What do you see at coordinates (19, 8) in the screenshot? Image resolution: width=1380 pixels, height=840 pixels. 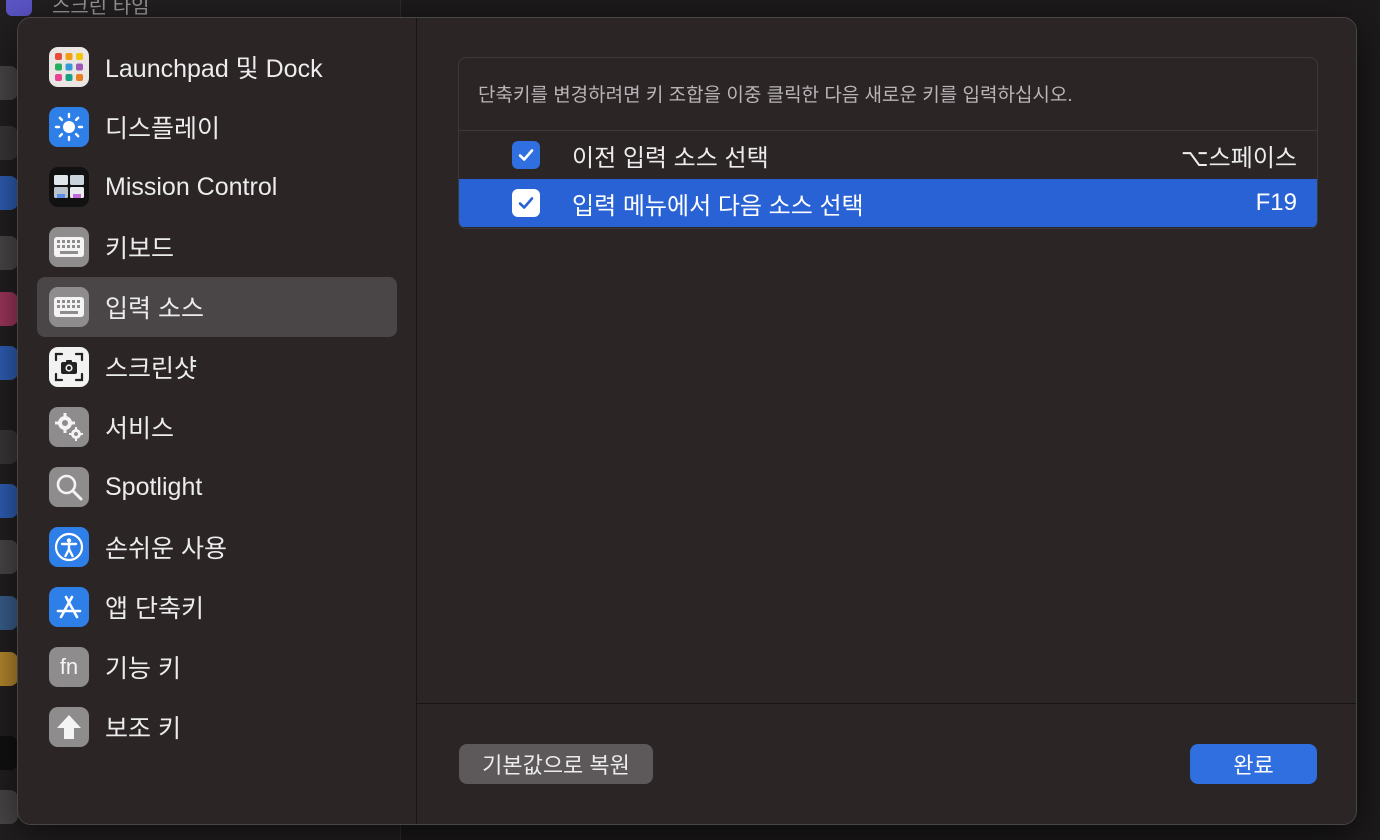 I see `screen-time-icon` at bounding box center [19, 8].